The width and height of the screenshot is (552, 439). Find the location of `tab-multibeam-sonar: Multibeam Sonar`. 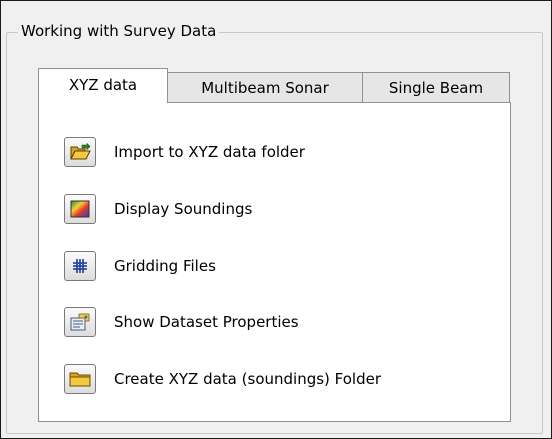

tab-multibeam-sonar: Multibeam Sonar is located at coordinates (265, 87).